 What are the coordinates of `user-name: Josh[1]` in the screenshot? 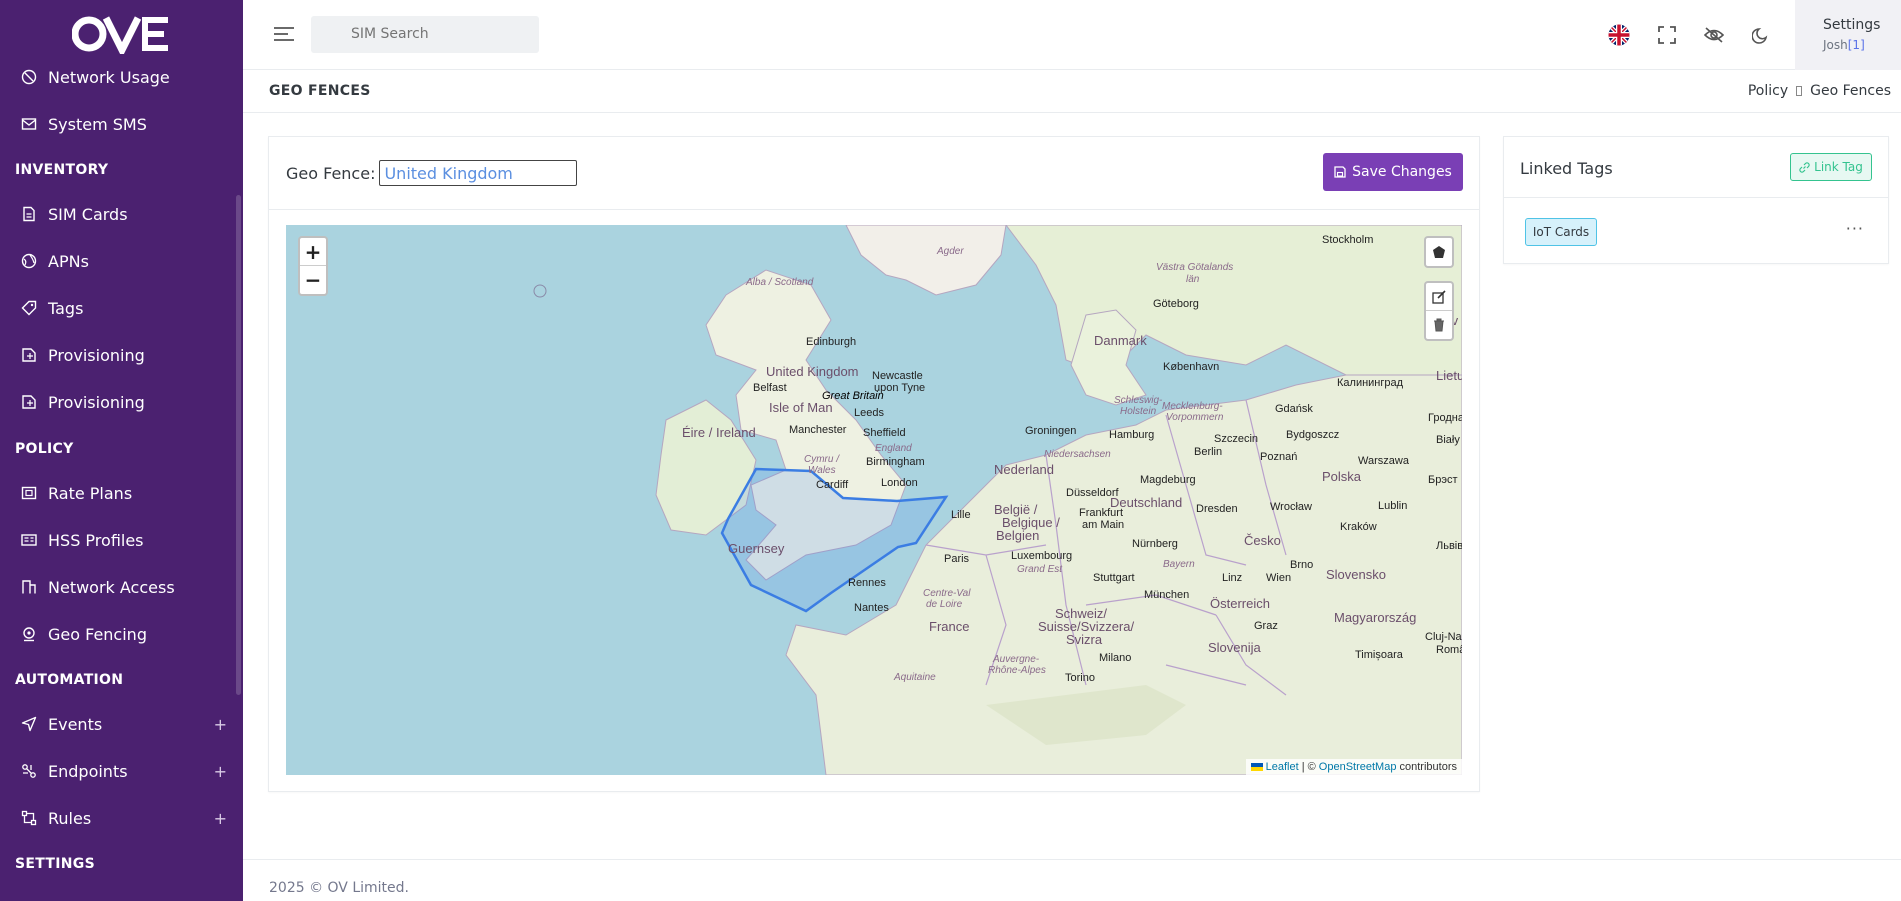 It's located at (1862, 45).